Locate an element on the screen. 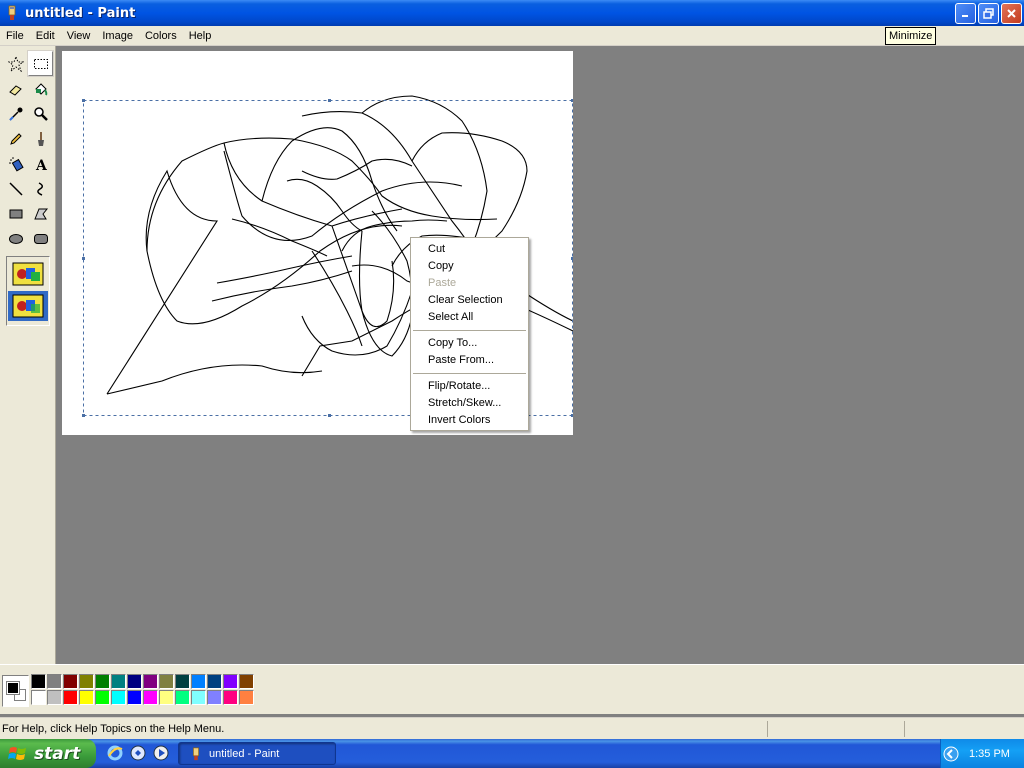 The height and width of the screenshot is (768, 1024). select-tool is located at coordinates (40, 63).